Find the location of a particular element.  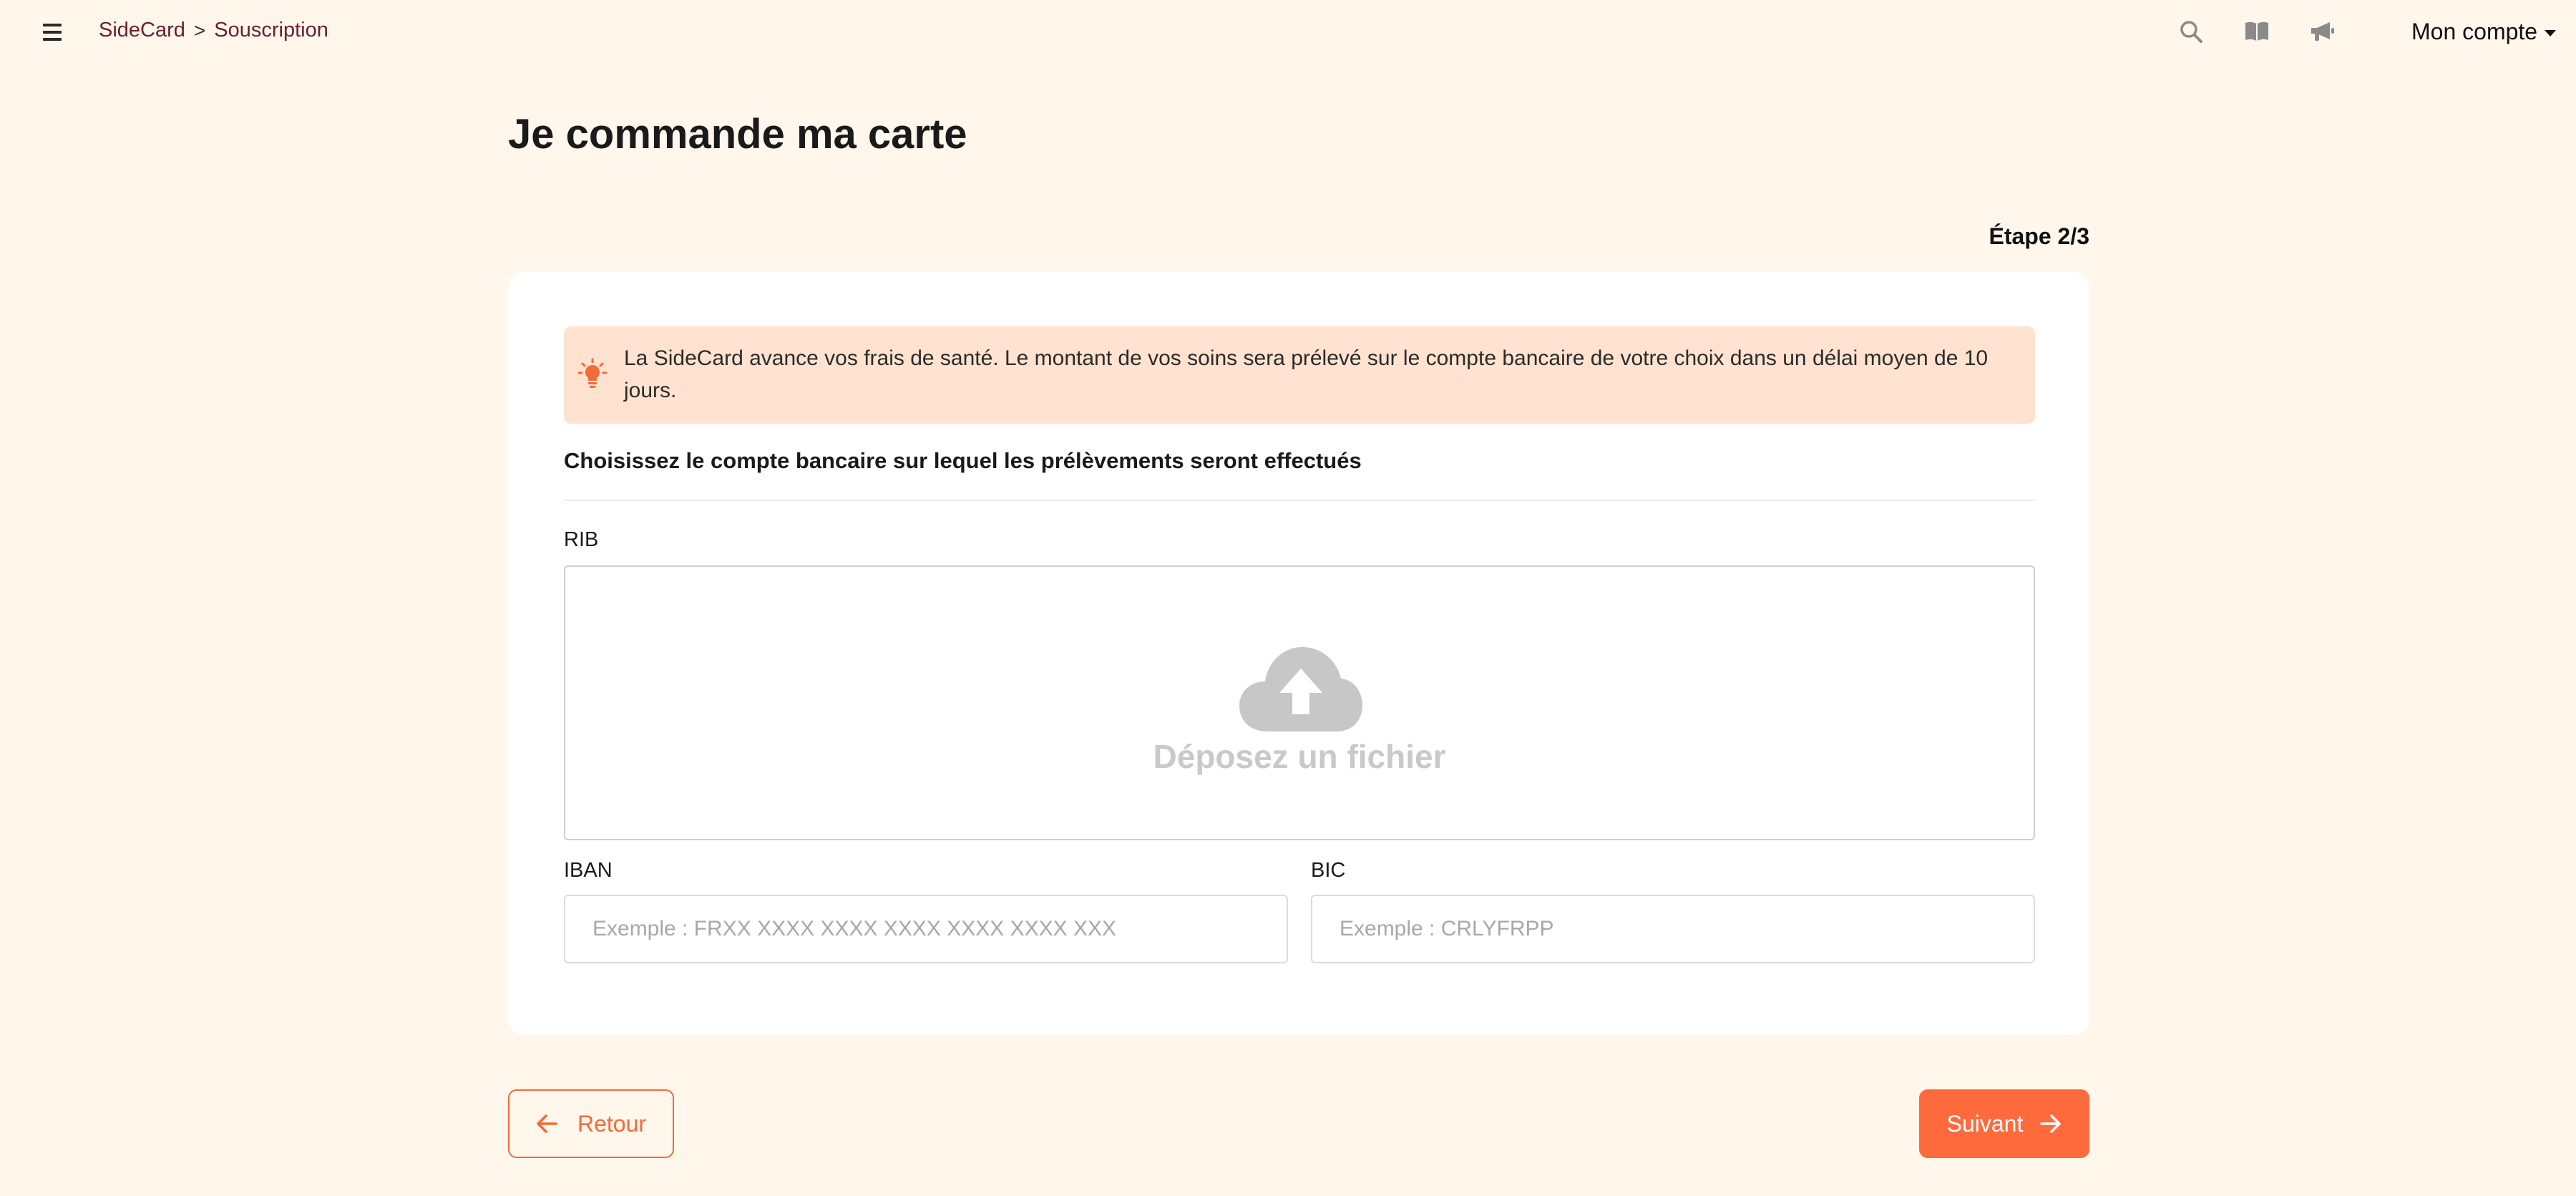

book-icon is located at coordinates (2257, 31).